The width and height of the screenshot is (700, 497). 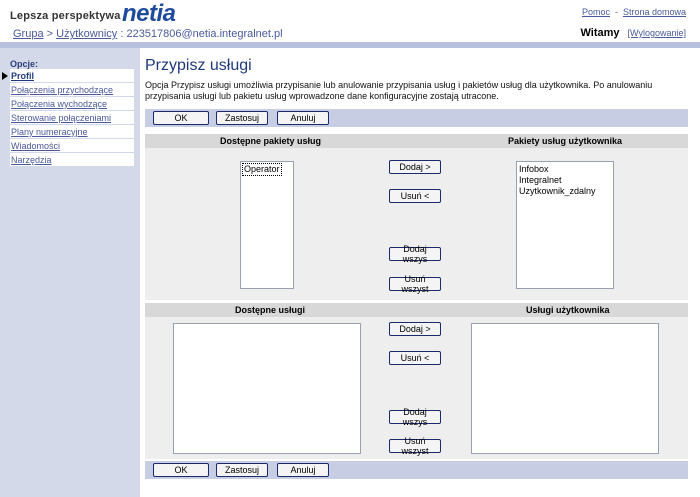 I want to click on sidebar-item-call-control: Sterowanie połączeniami, so click(x=72, y=118).